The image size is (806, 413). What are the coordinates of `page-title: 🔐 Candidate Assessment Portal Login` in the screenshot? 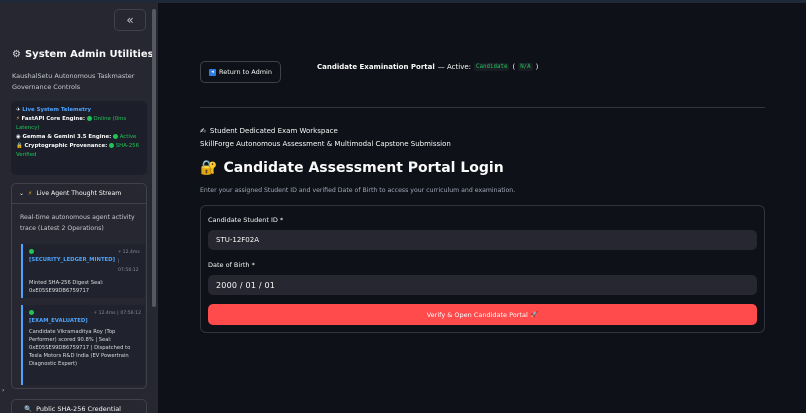 It's located at (352, 168).